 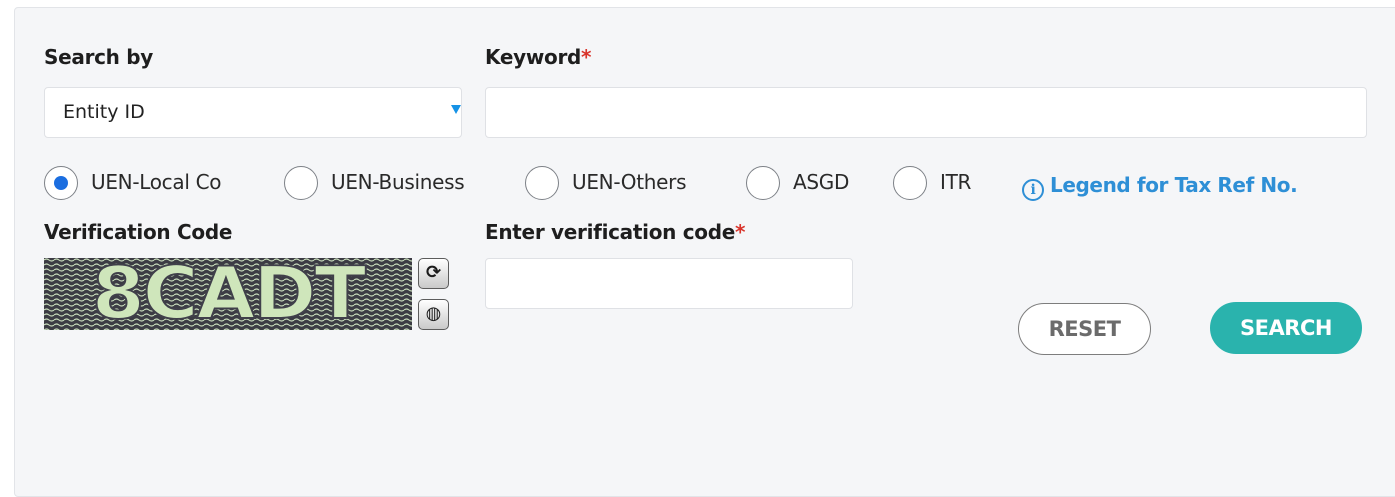 I want to click on captcha-image: 8CADT, so click(x=228, y=294).